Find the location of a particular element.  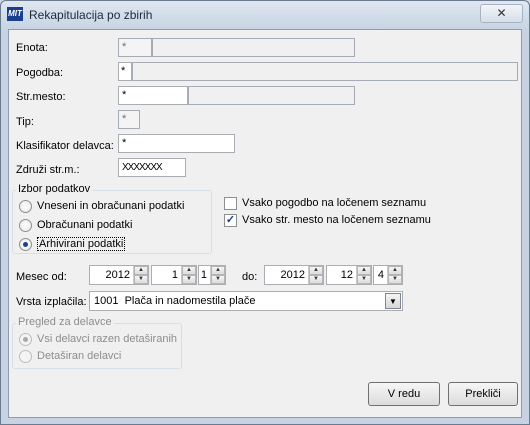

od-month-spinner: 1 ▲ ▼ is located at coordinates (174, 275).